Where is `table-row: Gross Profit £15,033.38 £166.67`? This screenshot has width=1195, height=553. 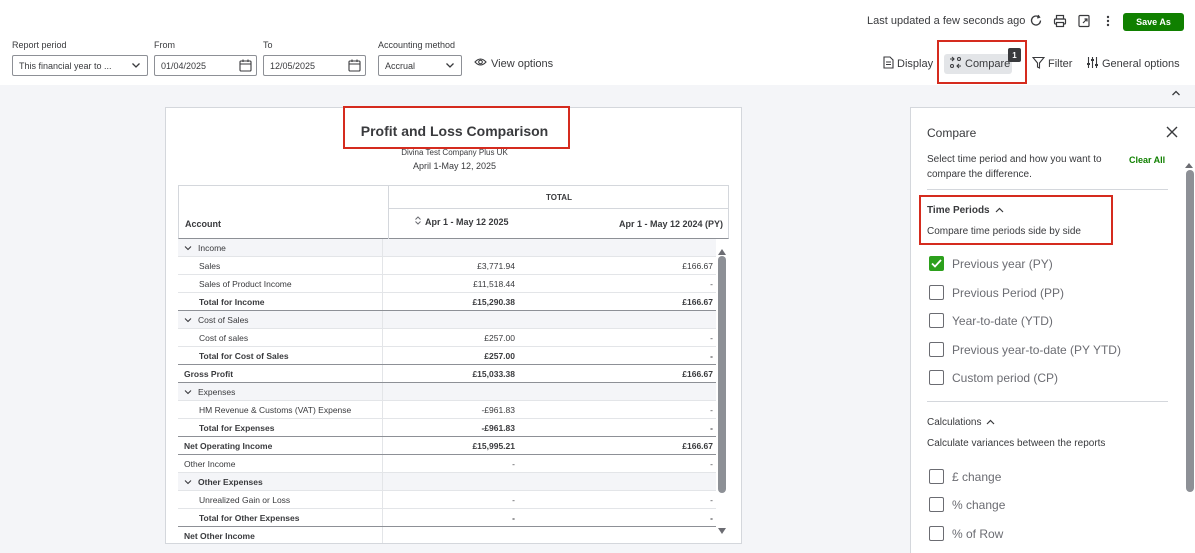 table-row: Gross Profit £15,033.38 £166.67 is located at coordinates (447, 374).